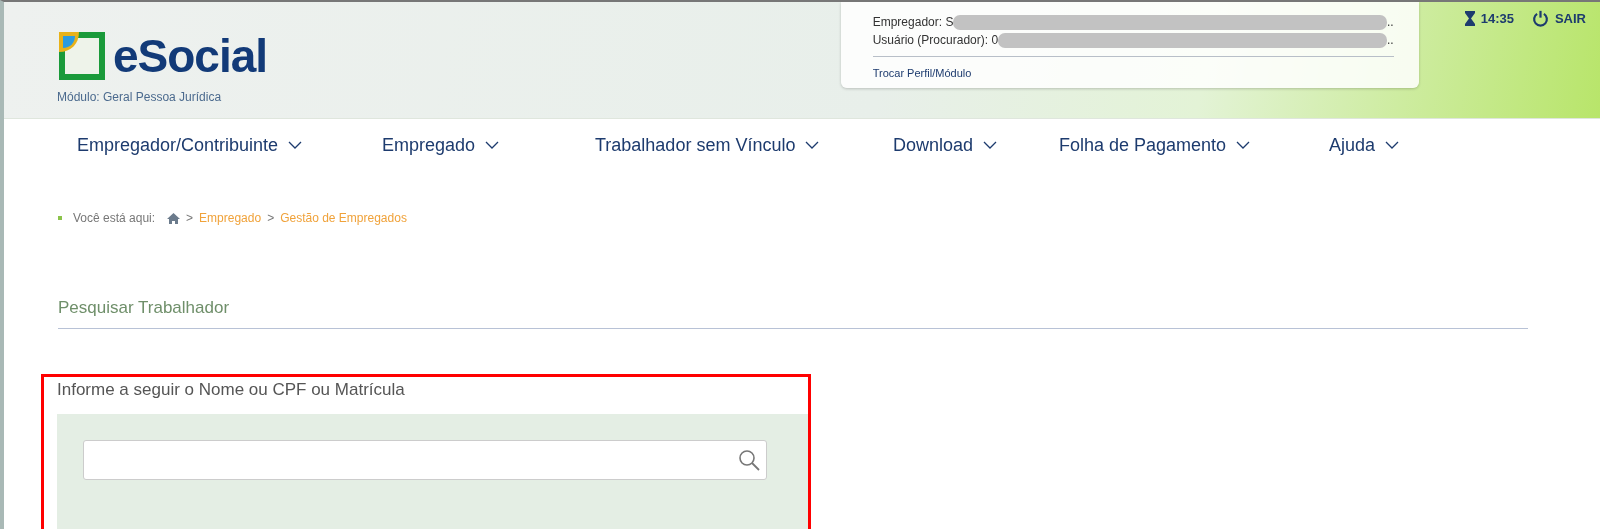  Describe the element at coordinates (1194, 145) in the screenshot. I see `nav-menu-item: Folha de Pagamento` at that location.